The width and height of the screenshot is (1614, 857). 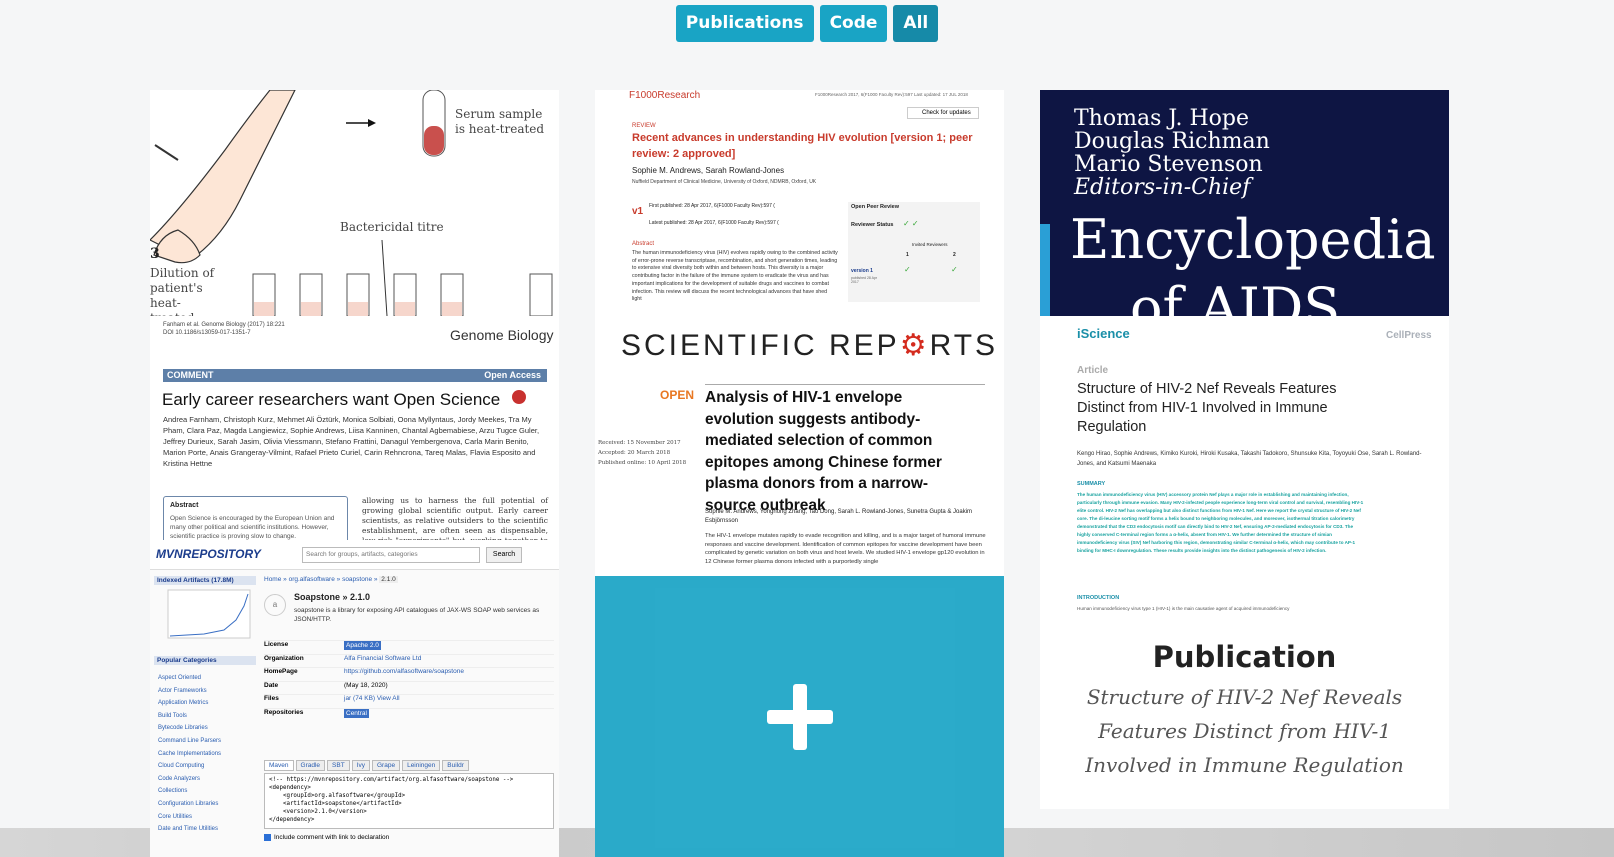 What do you see at coordinates (853, 23) in the screenshot?
I see `filter-code-button: Code` at bounding box center [853, 23].